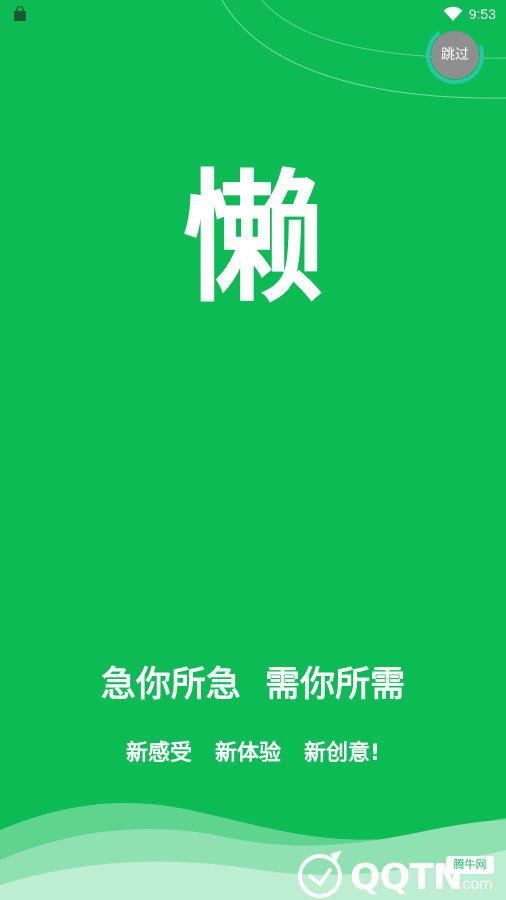 The width and height of the screenshot is (506, 900). What do you see at coordinates (253, 753) in the screenshot?
I see `slogan-sub: 新感受 新体验 新创意!` at bounding box center [253, 753].